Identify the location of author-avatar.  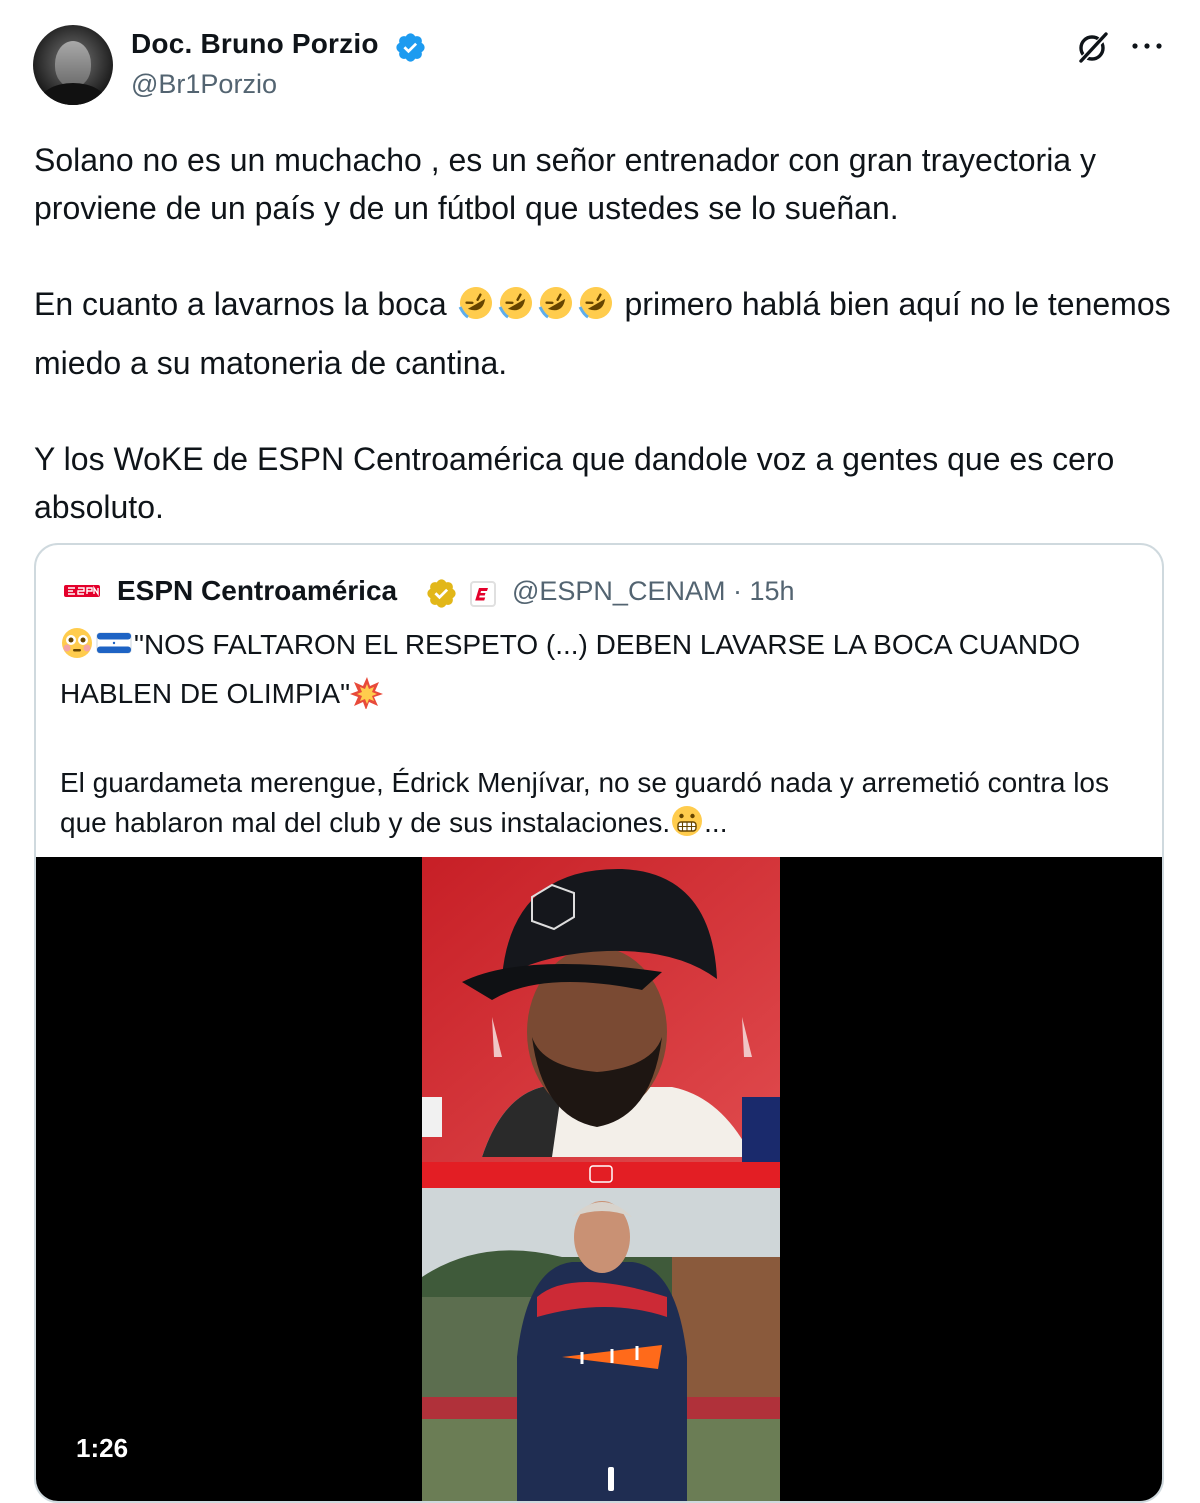
(73, 65).